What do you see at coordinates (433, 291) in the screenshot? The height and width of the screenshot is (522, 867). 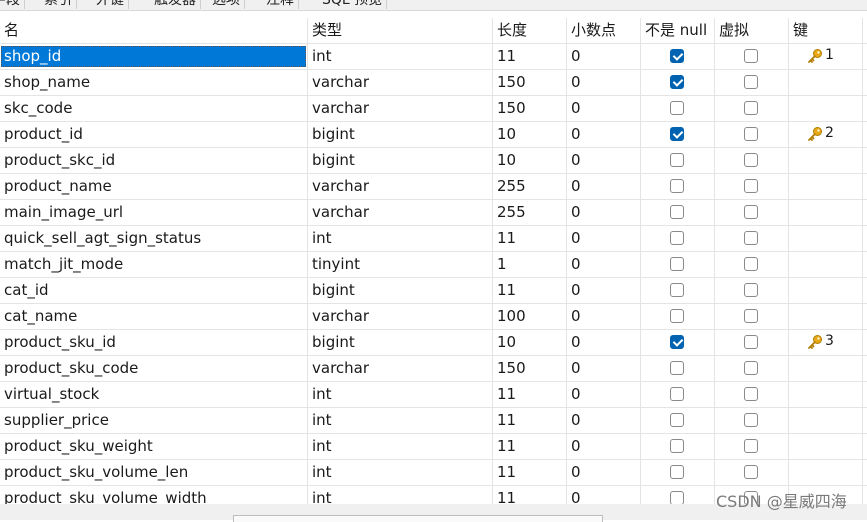 I see `table-row: cat_id bigint 11 0` at bounding box center [433, 291].